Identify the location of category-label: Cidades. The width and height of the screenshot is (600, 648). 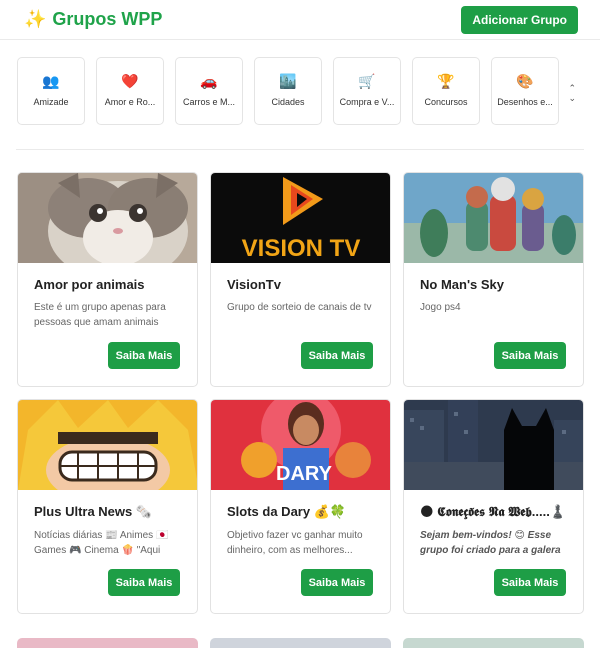
(288, 102).